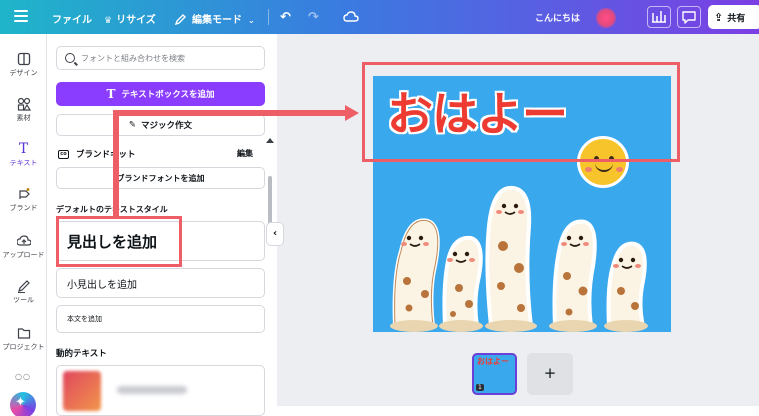 The height and width of the screenshot is (416, 759). I want to click on layout-icon, so click(23, 59).